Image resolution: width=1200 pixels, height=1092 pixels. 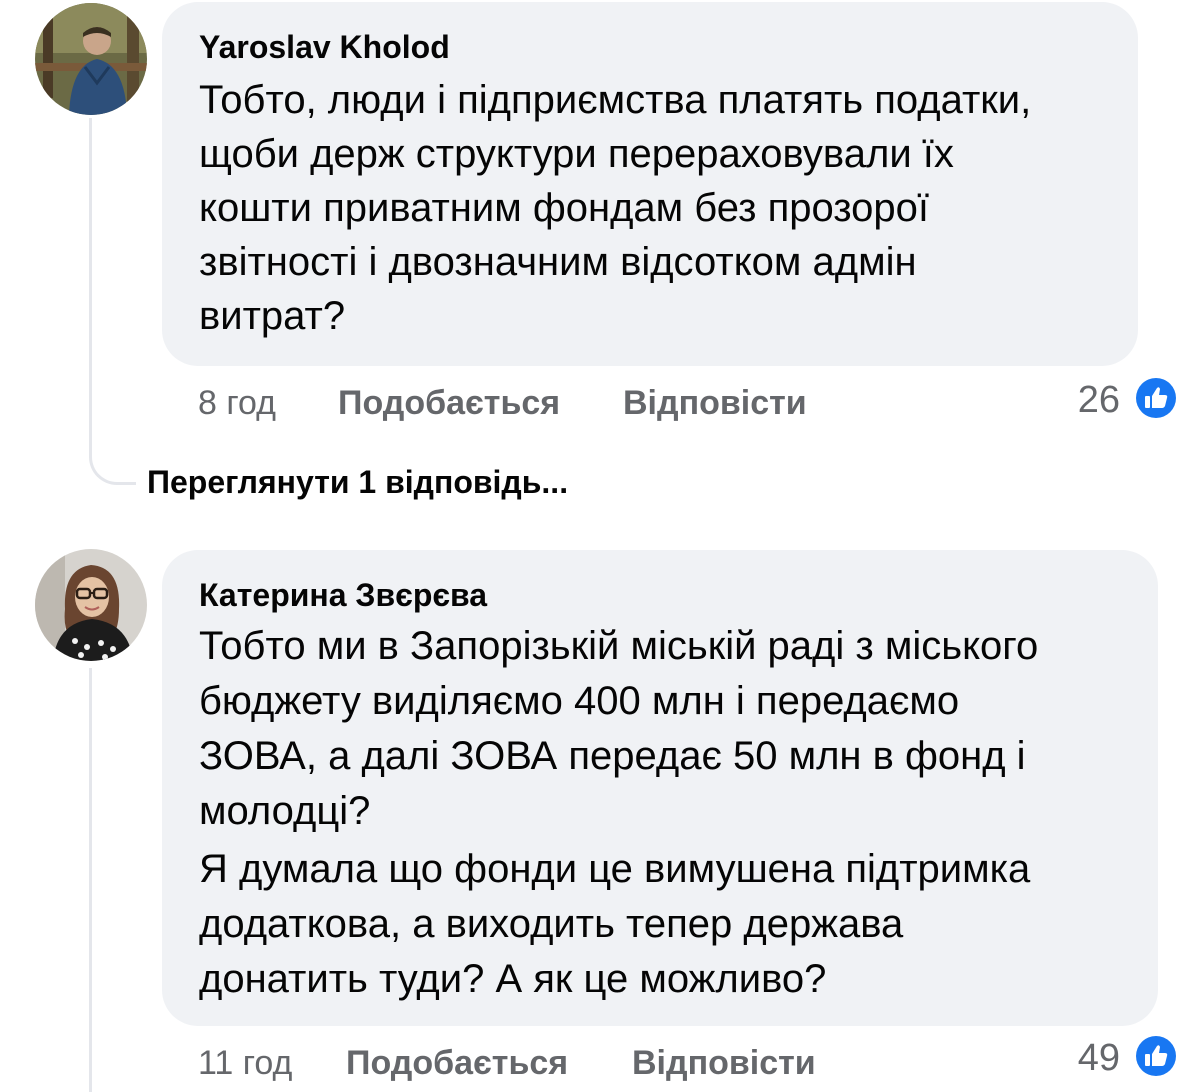 I want to click on comment-time: 8 год, so click(x=237, y=403).